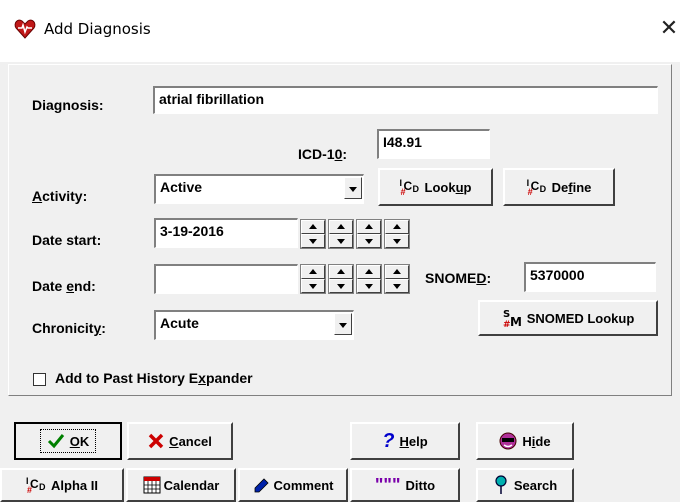 This screenshot has height=502, width=680. Describe the element at coordinates (387, 485) in the screenshot. I see `ditto-quotes-icon: """` at that location.